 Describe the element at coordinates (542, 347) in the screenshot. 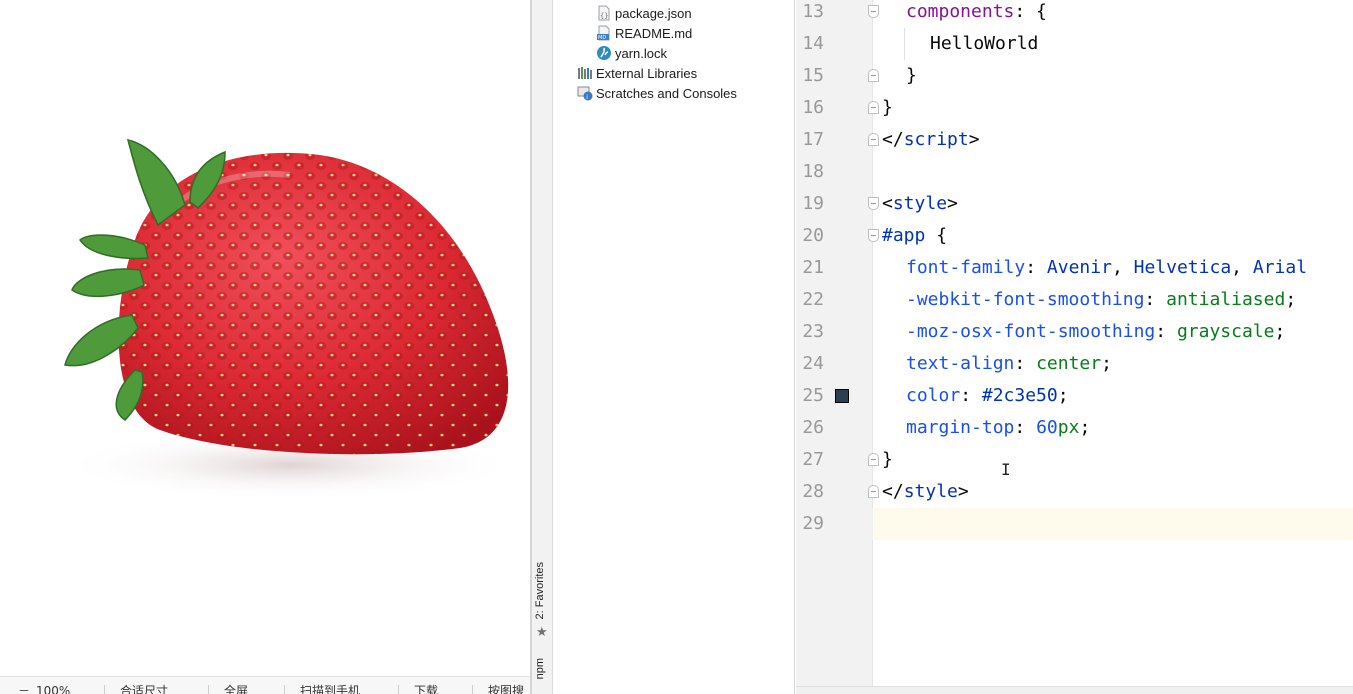

I see `left-tool-stripe: 2: Favorites ★ npm` at that location.